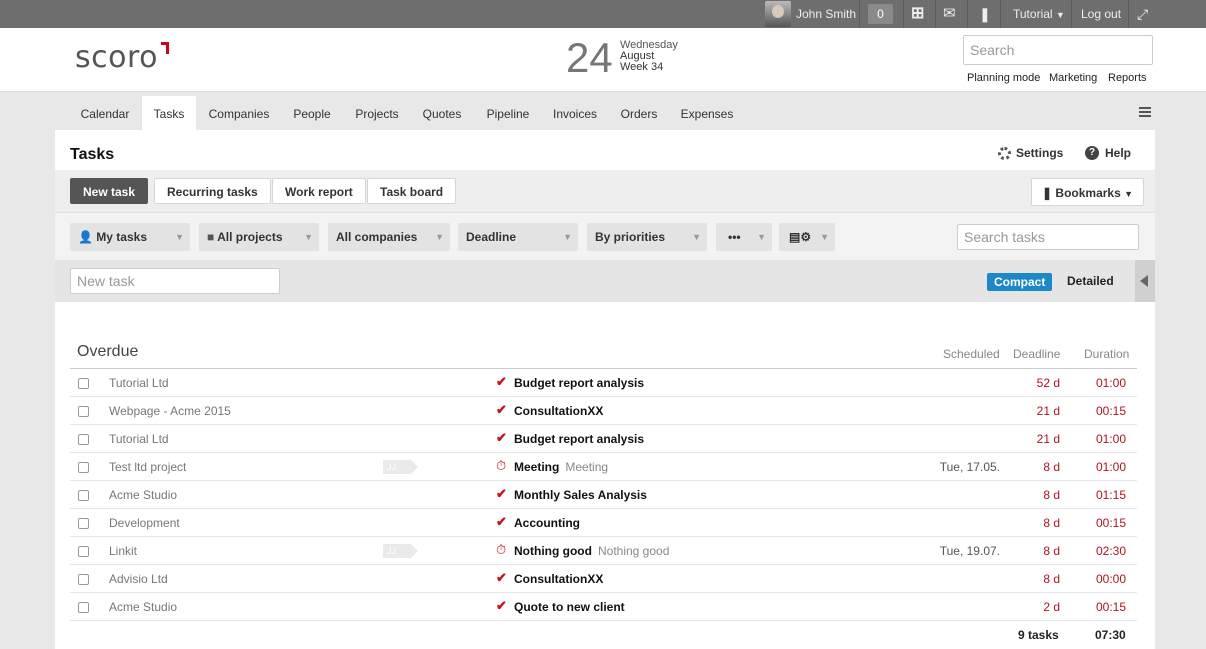 The image size is (1206, 649). What do you see at coordinates (605, 281) in the screenshot?
I see `new-task-bar: New task Compact Detailed` at bounding box center [605, 281].